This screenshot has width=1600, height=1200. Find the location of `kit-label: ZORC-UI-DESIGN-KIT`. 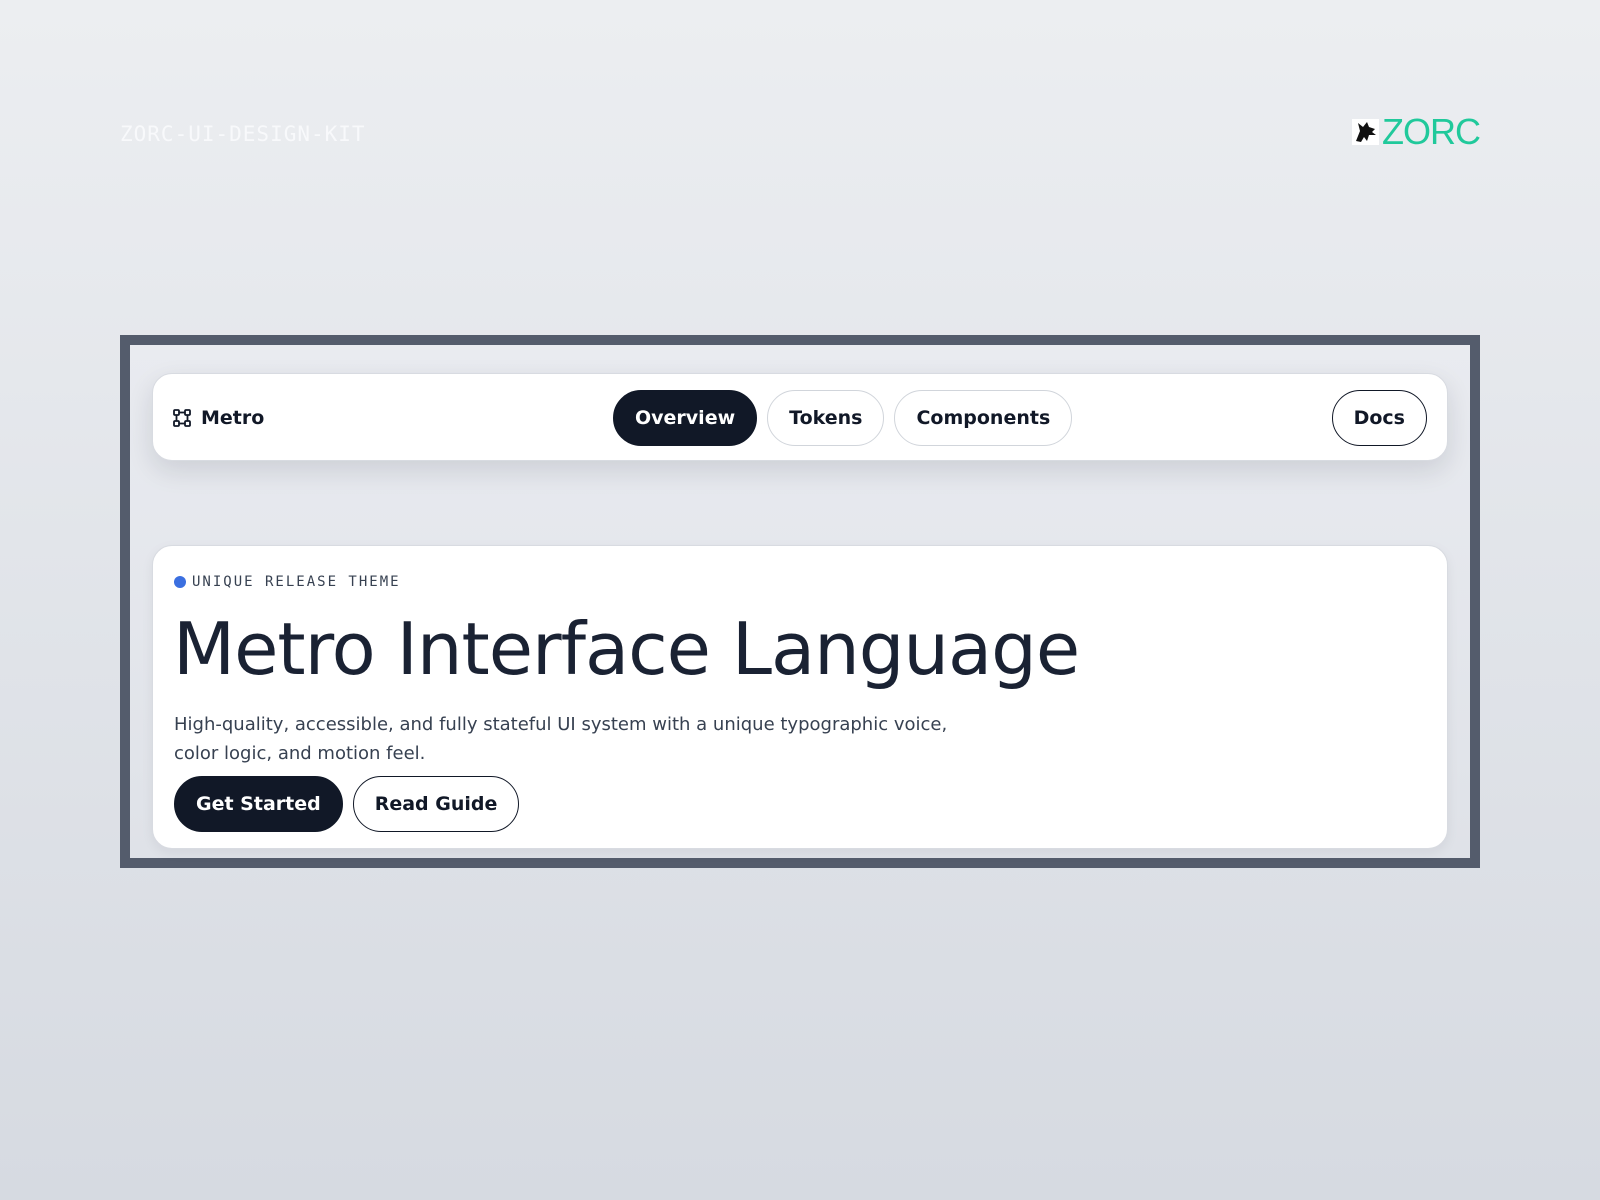

kit-label: ZORC-UI-DESIGN-KIT is located at coordinates (243, 134).